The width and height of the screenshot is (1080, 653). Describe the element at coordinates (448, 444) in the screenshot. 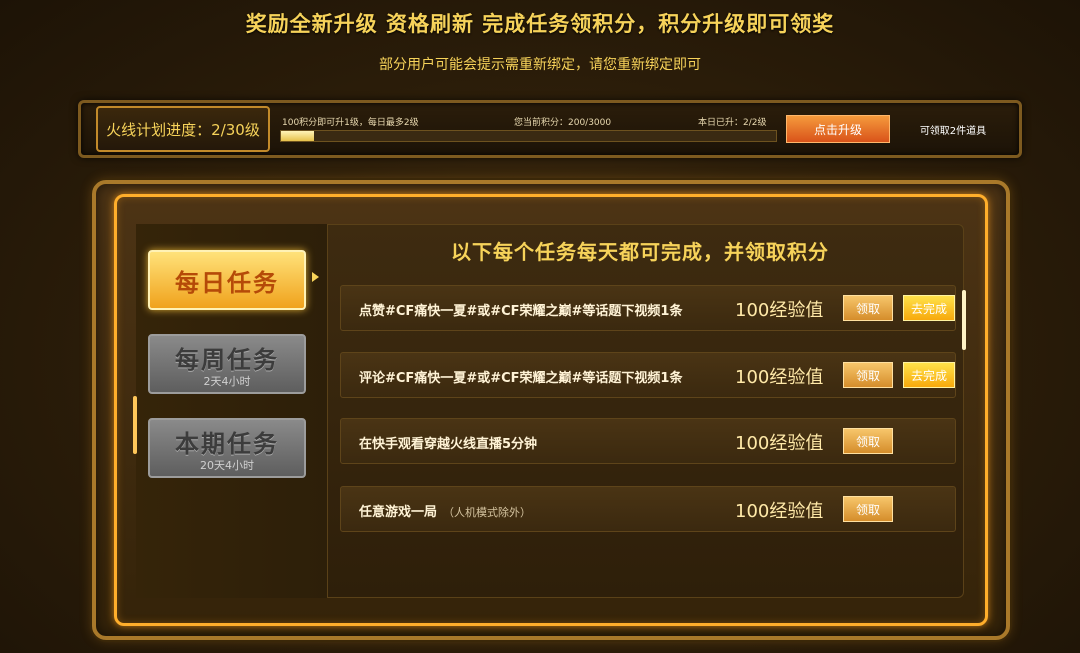

I see `task-text: 在快手观看穿越火线直播5分钟` at that location.